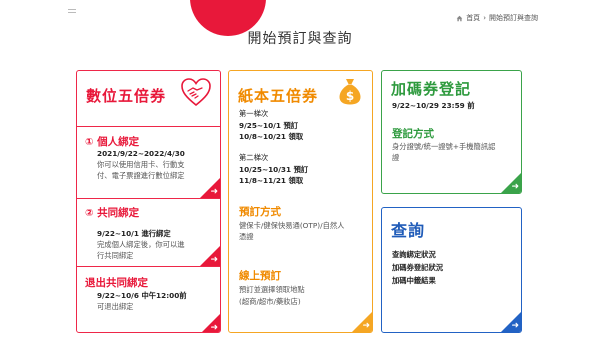 The width and height of the screenshot is (600, 351). Describe the element at coordinates (118, 142) in the screenshot. I see `personal-bind-title: 個人綁定` at that location.